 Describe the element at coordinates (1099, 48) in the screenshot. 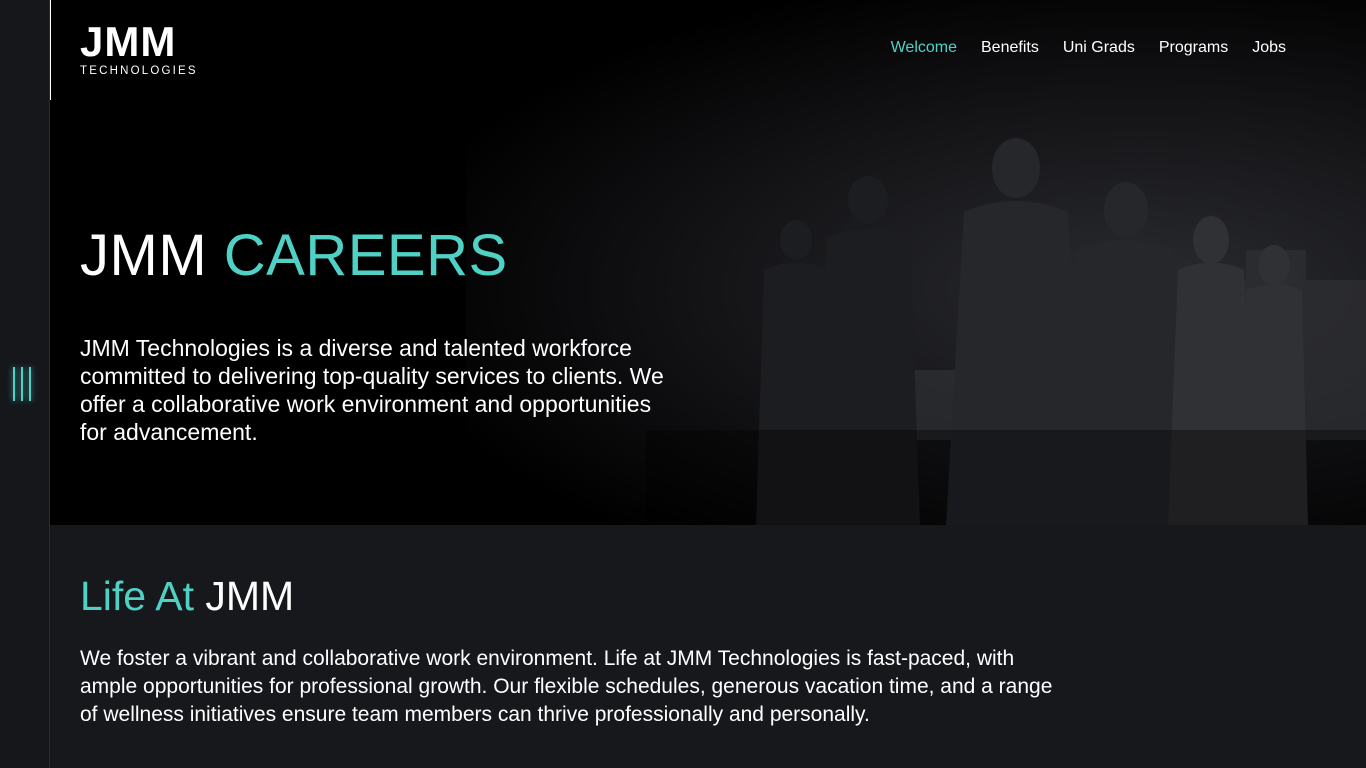

I see `nav-uni-grads: Uni Grads` at that location.